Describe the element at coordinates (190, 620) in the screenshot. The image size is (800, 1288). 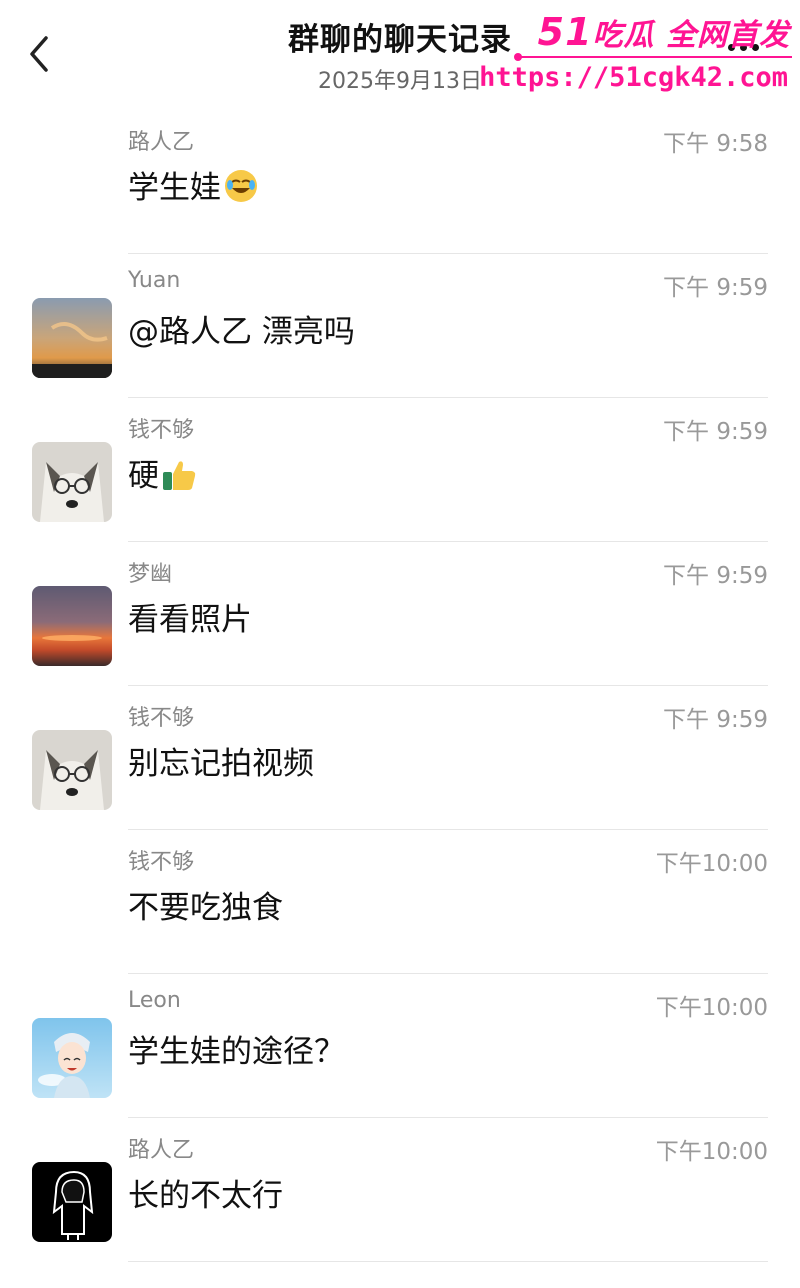
I see `message-text: 看看照片` at that location.